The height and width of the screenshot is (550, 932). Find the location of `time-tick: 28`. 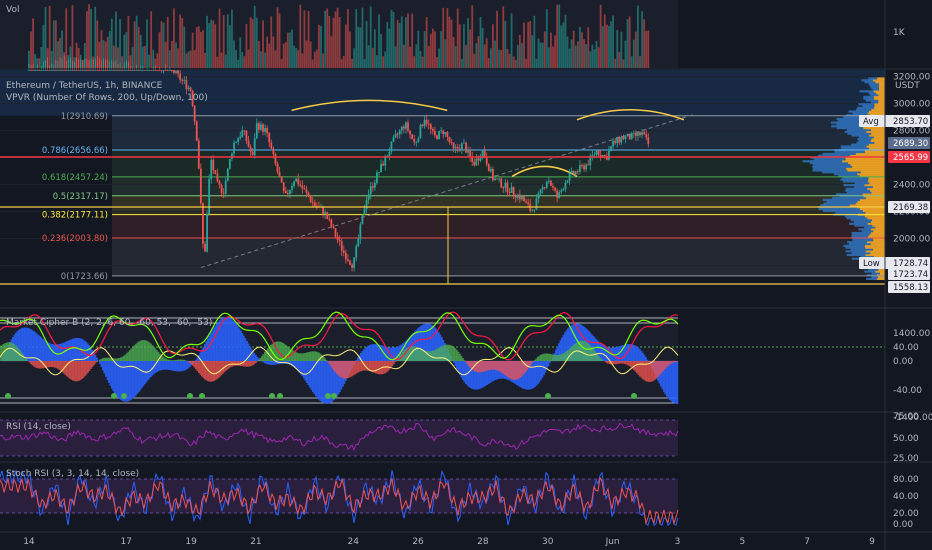

time-tick: 28 is located at coordinates (483, 542).